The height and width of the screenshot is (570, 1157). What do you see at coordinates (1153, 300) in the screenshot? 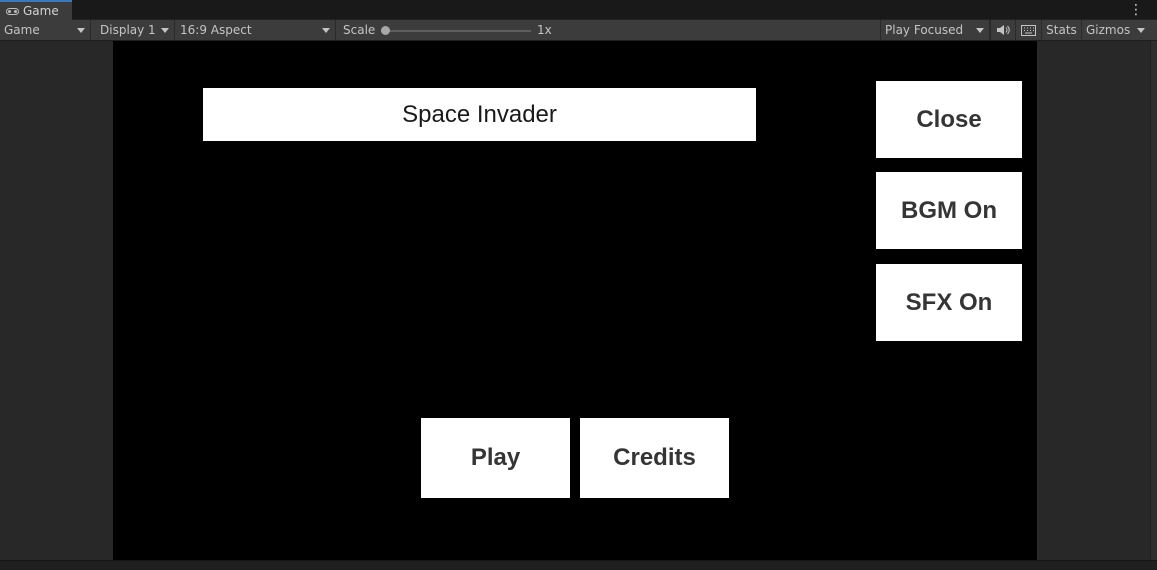
I see `viewport-scrollbar` at bounding box center [1153, 300].